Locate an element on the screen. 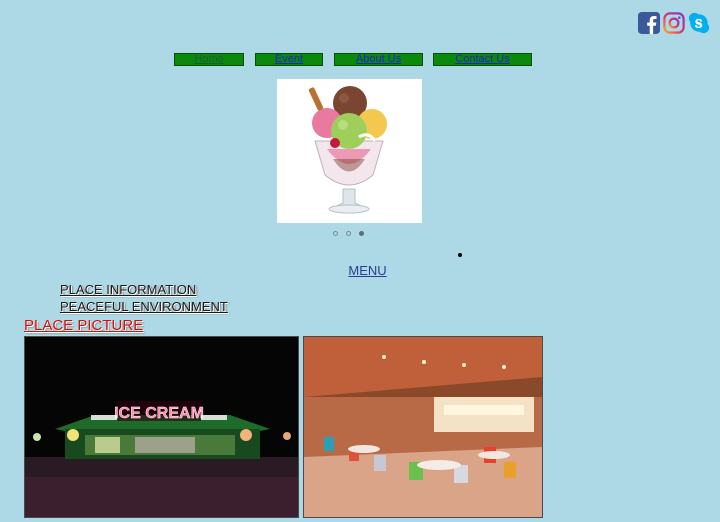  skype-icon is located at coordinates (699, 23).